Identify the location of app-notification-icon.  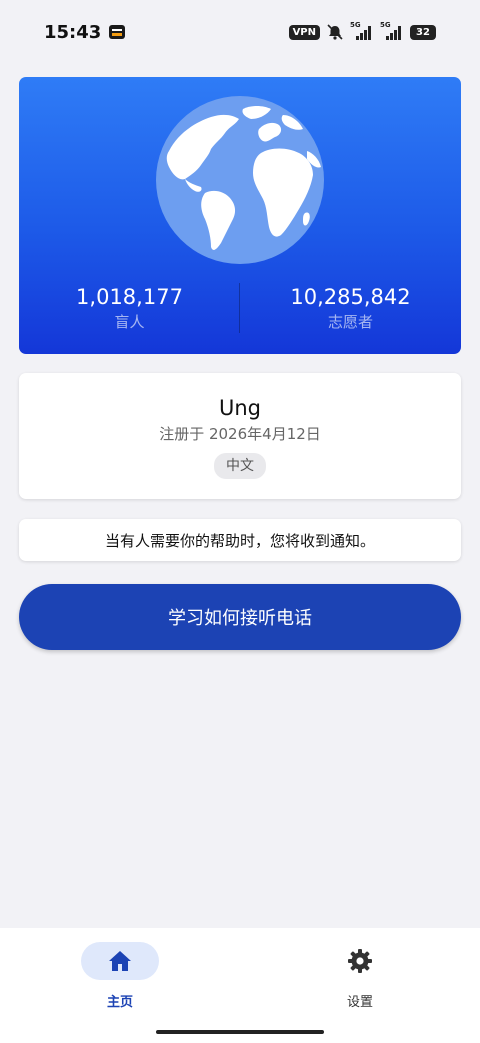
(117, 32).